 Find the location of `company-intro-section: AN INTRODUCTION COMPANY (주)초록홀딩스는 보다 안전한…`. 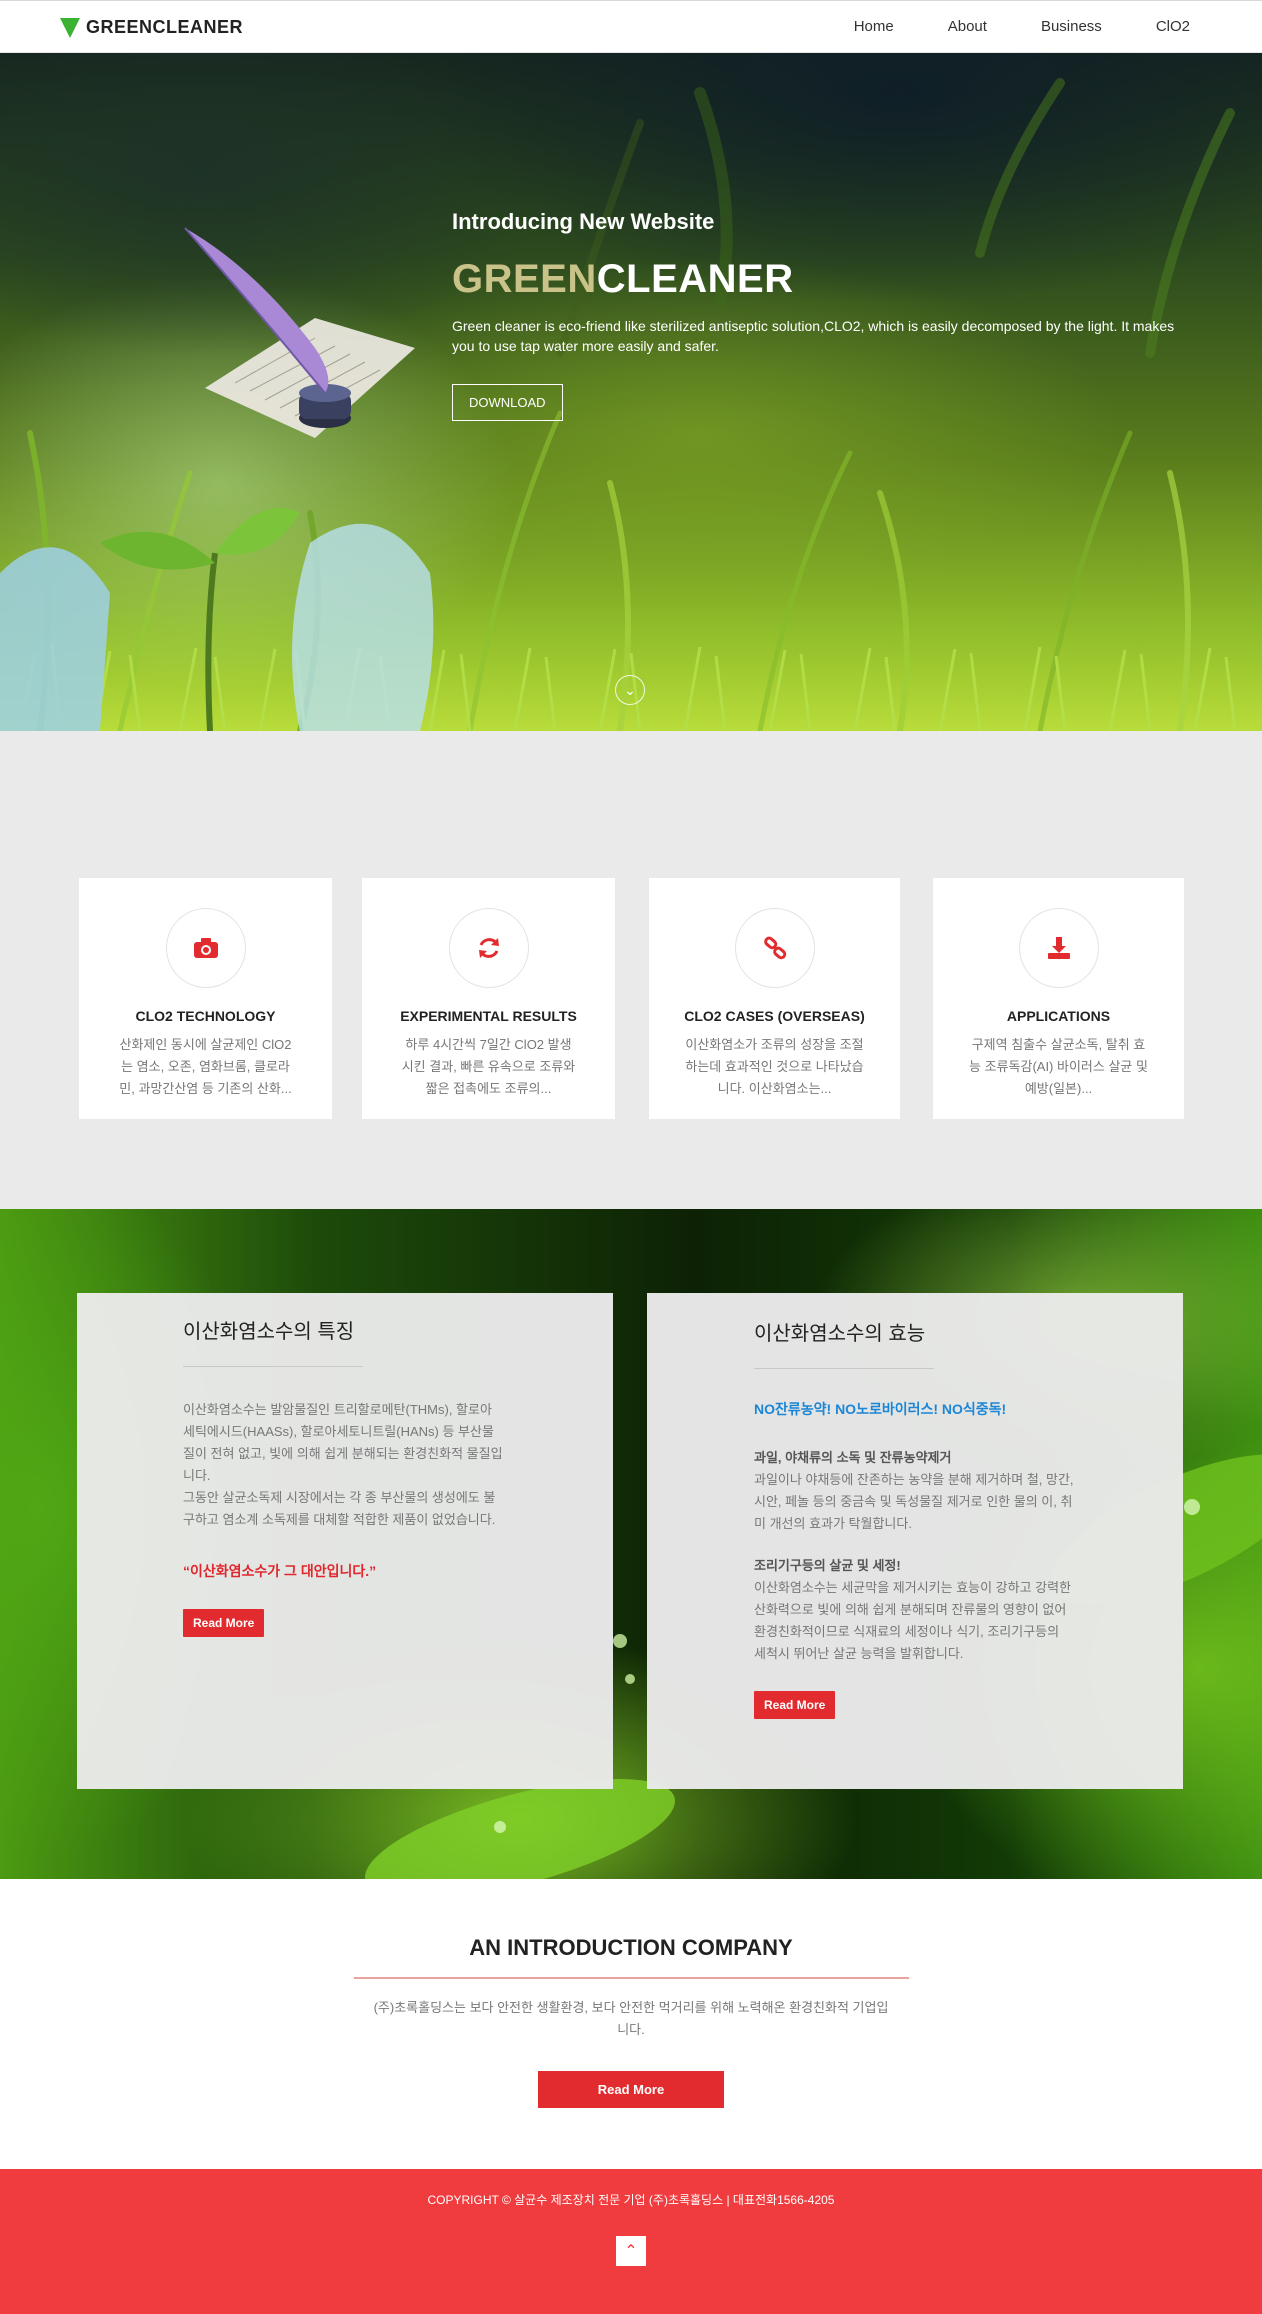

company-intro-section: AN INTRODUCTION COMPANY (주)초록홀딩스는 보다 안전한… is located at coordinates (631, 2024).